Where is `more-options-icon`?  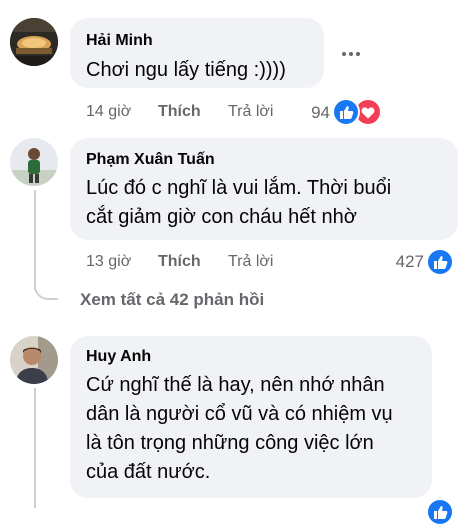 more-options-icon is located at coordinates (351, 52).